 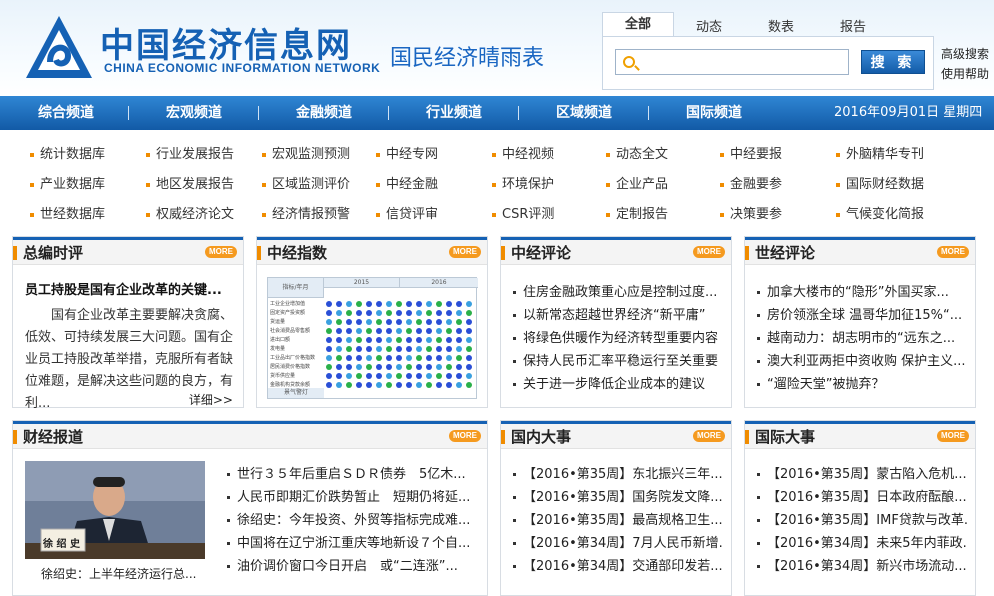 What do you see at coordinates (306, 185) in the screenshot?
I see `quick-link: 区域监测评价` at bounding box center [306, 185].